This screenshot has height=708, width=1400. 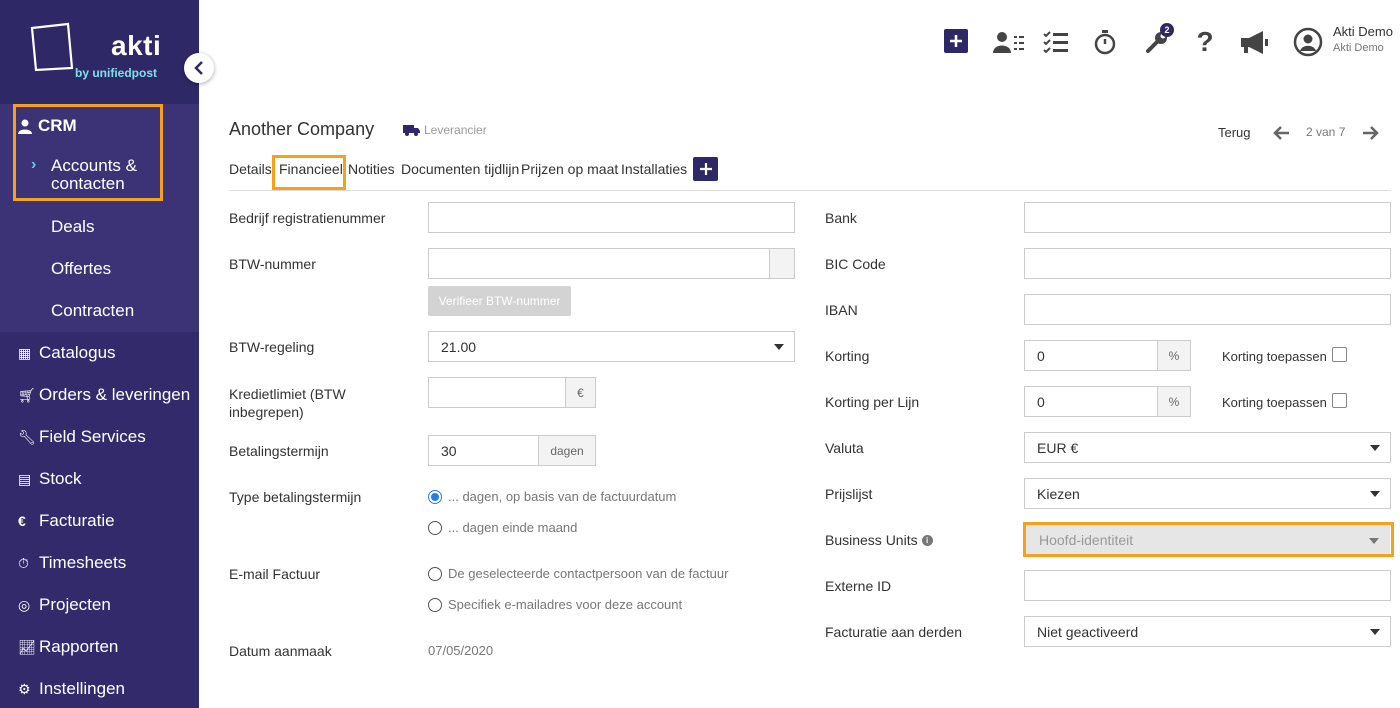 I want to click on announcements-button, so click(x=1254, y=42).